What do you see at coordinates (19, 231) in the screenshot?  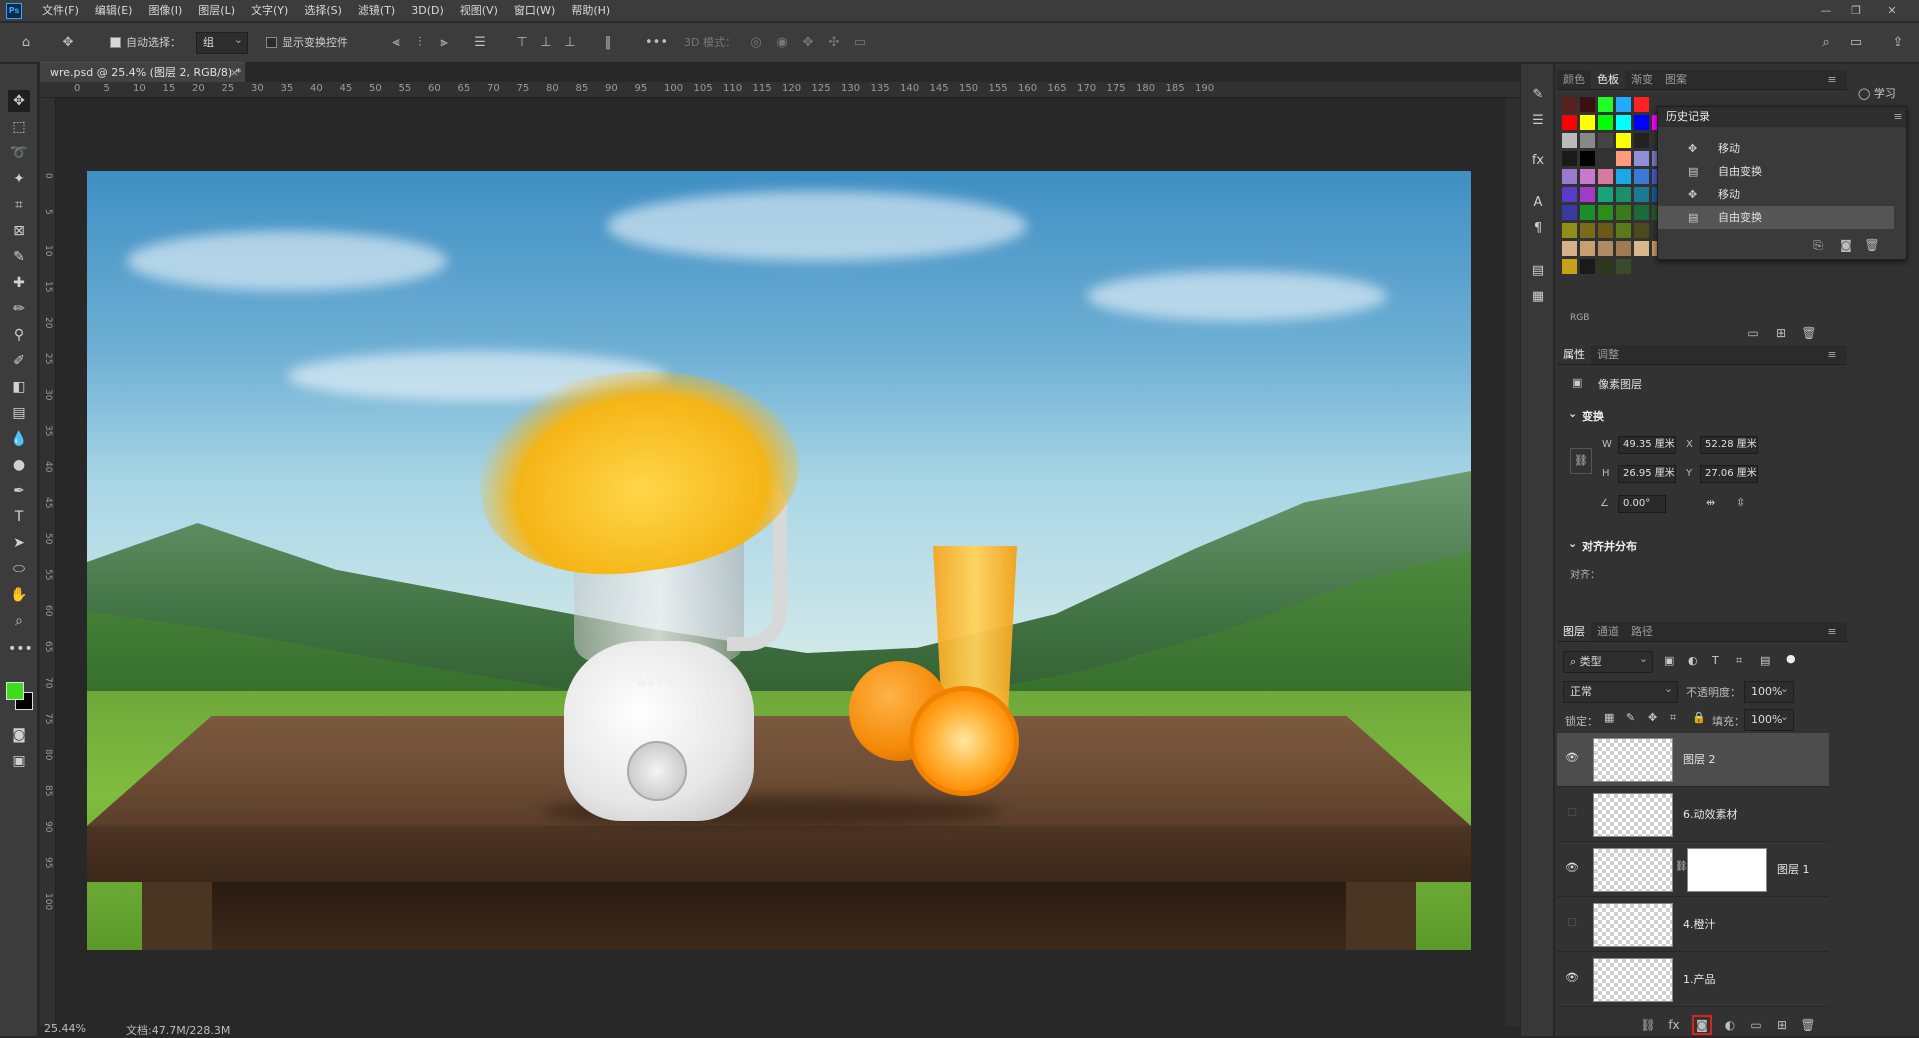 I see `frame-tool-icon: ⊠` at bounding box center [19, 231].